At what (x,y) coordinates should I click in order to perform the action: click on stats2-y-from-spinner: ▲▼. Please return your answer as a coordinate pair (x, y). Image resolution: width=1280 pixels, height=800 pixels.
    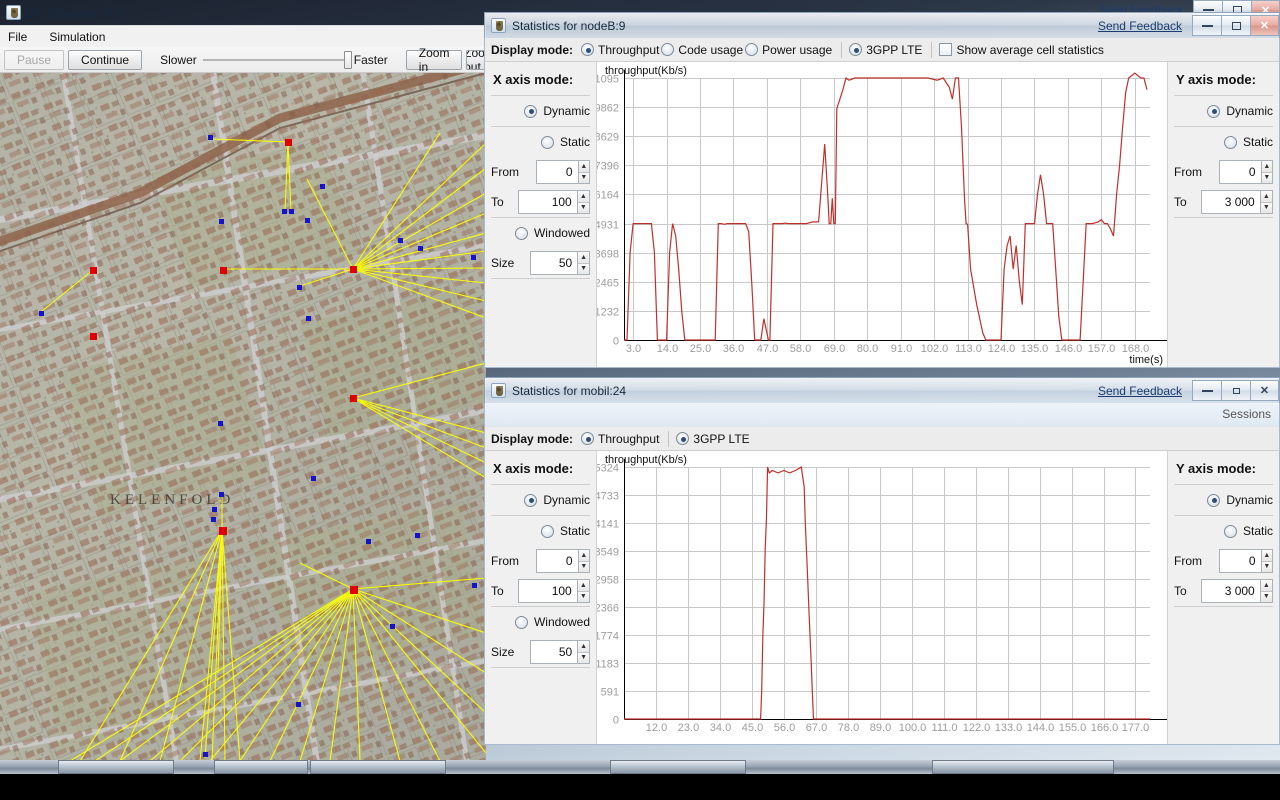
    Looking at the image, I should click on (1246, 561).